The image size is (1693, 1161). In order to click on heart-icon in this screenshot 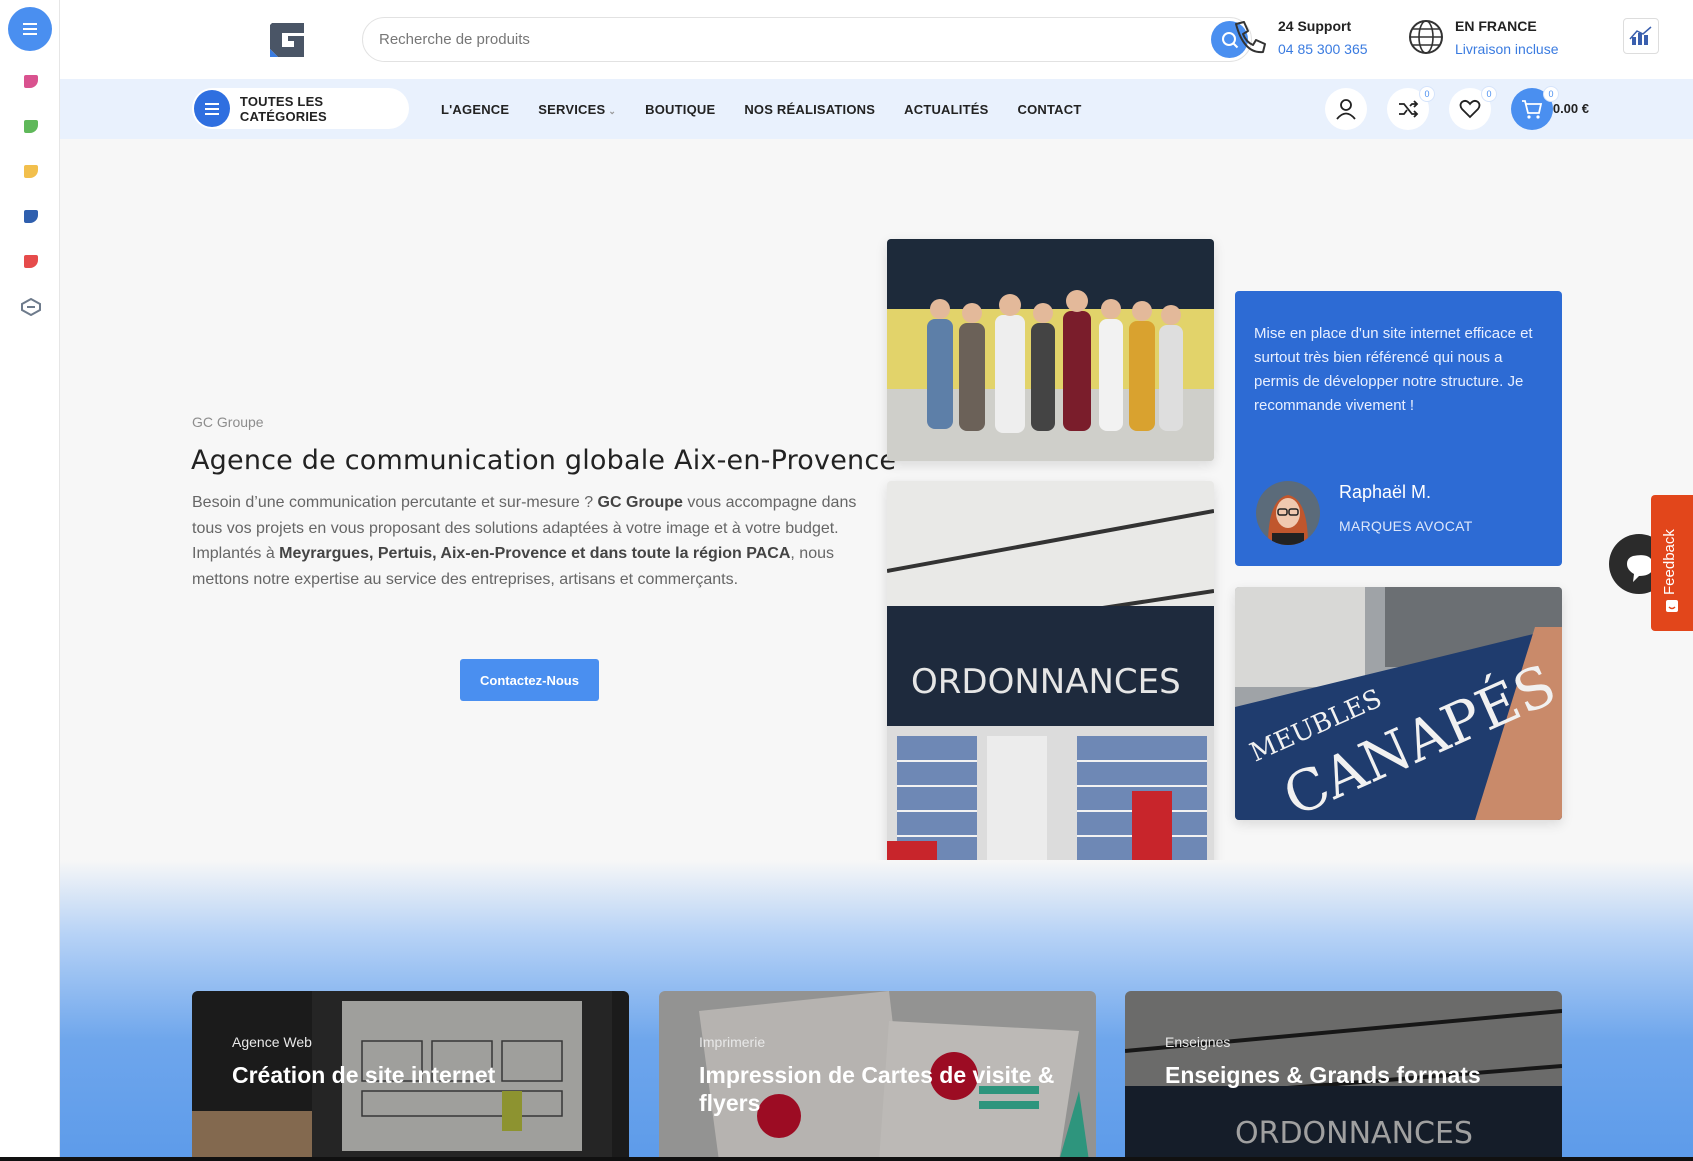, I will do `click(1470, 109)`.